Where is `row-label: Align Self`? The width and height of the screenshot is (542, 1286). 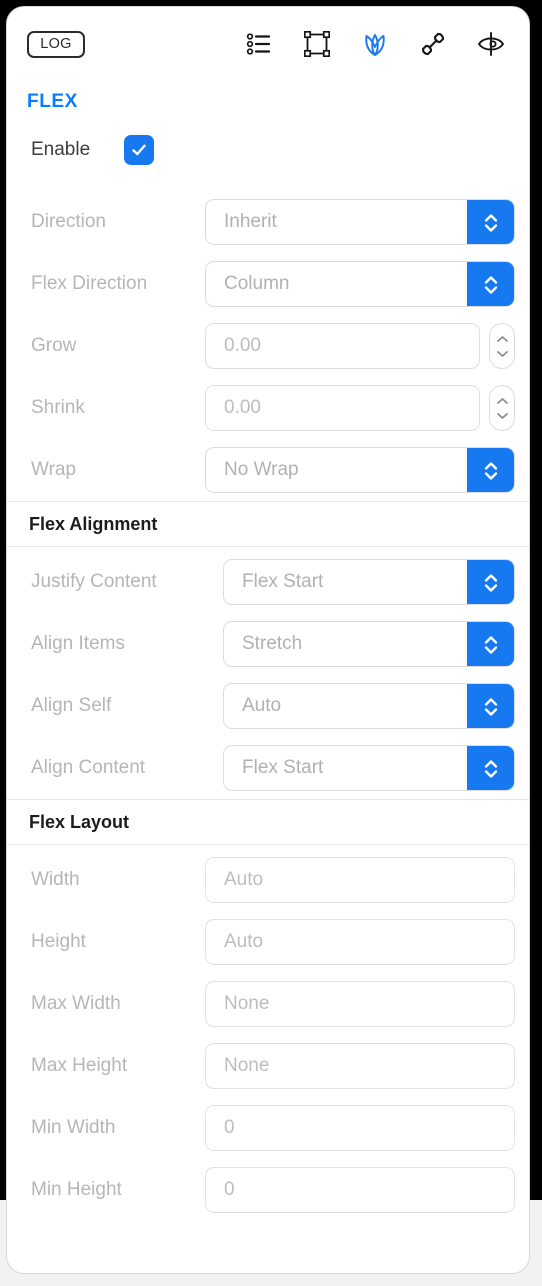
row-label: Align Self is located at coordinates (71, 705).